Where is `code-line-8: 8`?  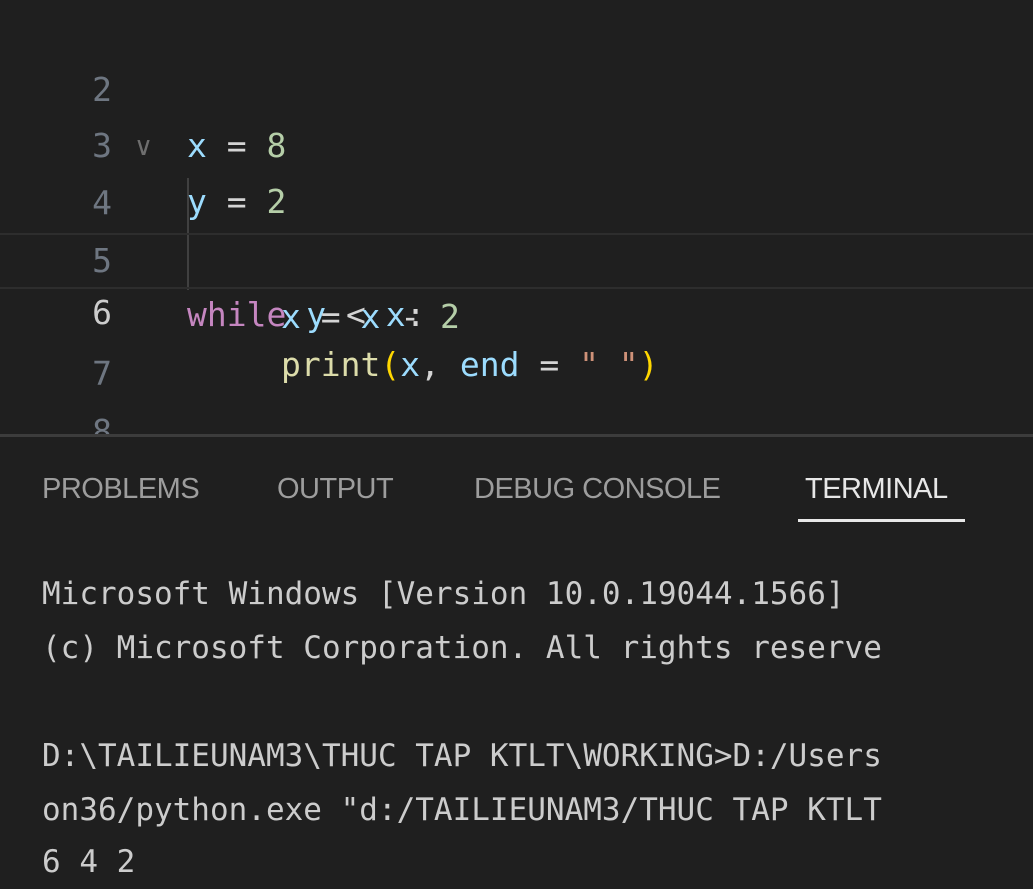 code-line-8: 8 is located at coordinates (516, 391).